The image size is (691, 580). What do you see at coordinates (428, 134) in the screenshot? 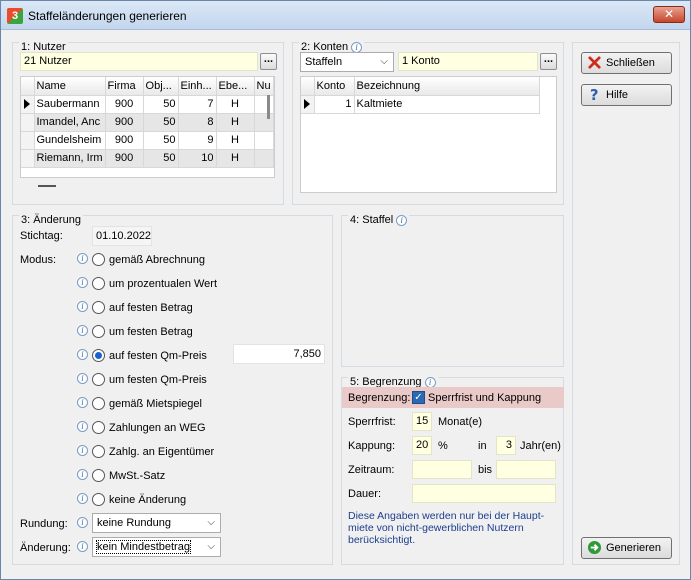
I see `konten-grid: Konto Bezeichnung 1 Kaltmiete` at bounding box center [428, 134].